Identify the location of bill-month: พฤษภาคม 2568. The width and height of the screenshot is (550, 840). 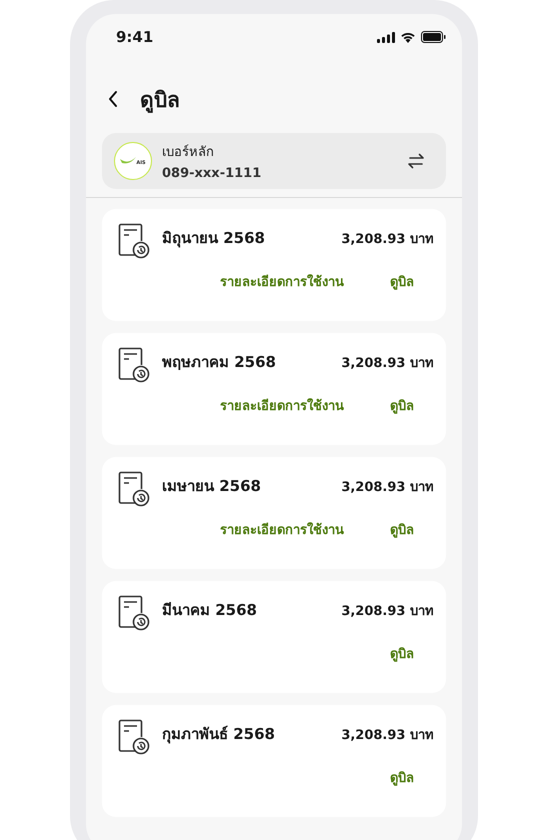
(219, 362).